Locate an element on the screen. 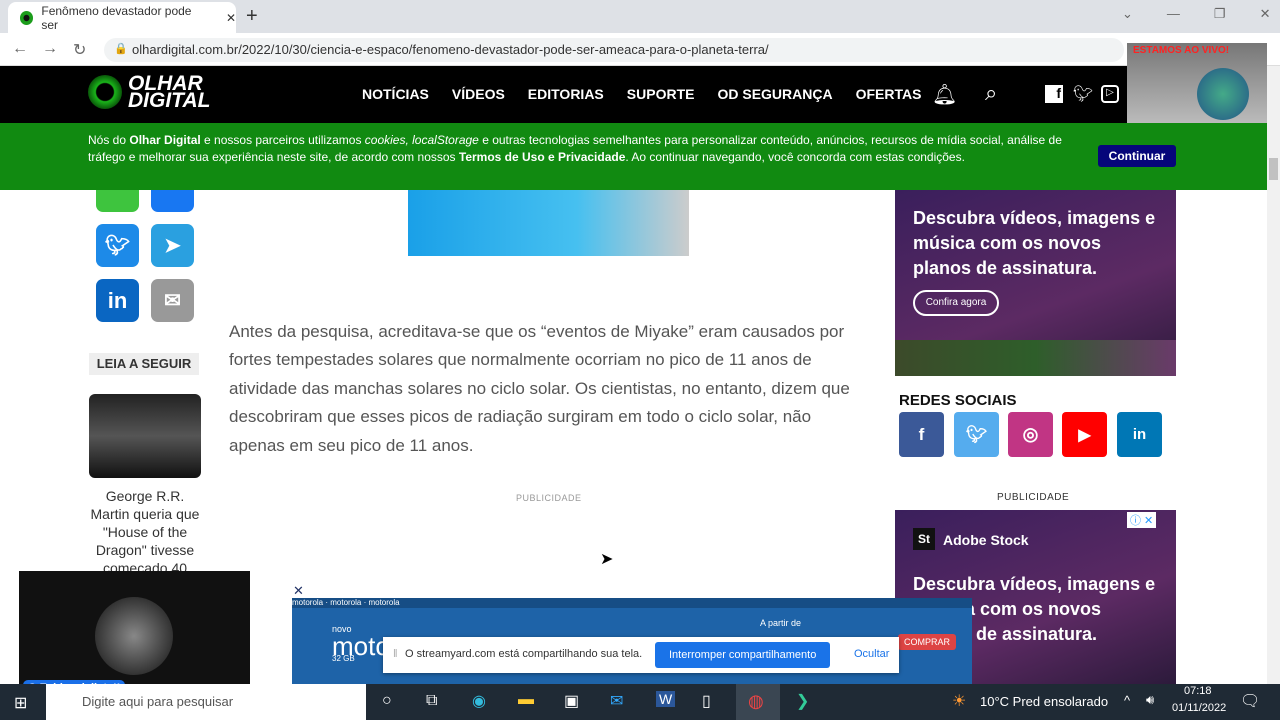 Image resolution: width=1280 pixels, height=720 pixels. facebook-link: f is located at coordinates (921, 434).